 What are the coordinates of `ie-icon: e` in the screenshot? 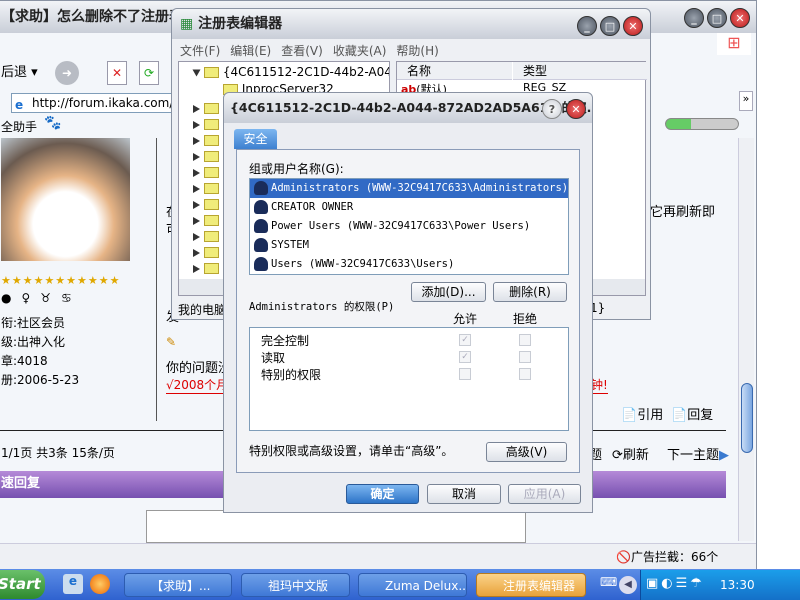 It's located at (19, 105).